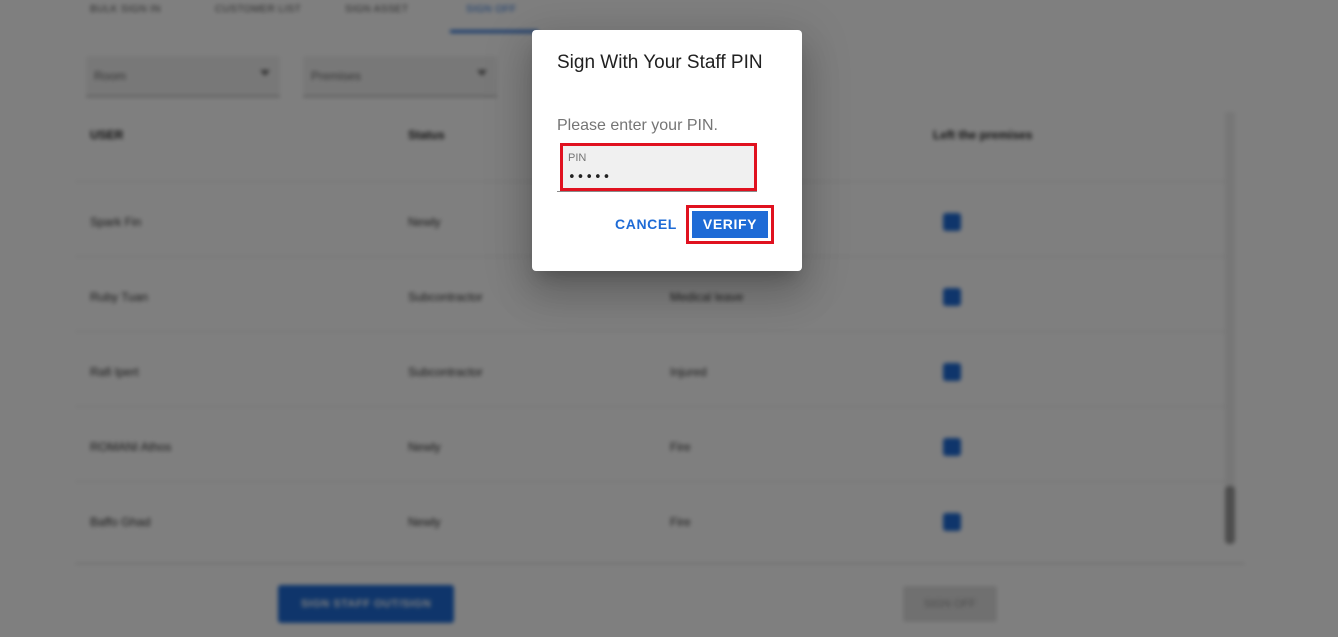  I want to click on pin-field-underline, so click(657, 191).